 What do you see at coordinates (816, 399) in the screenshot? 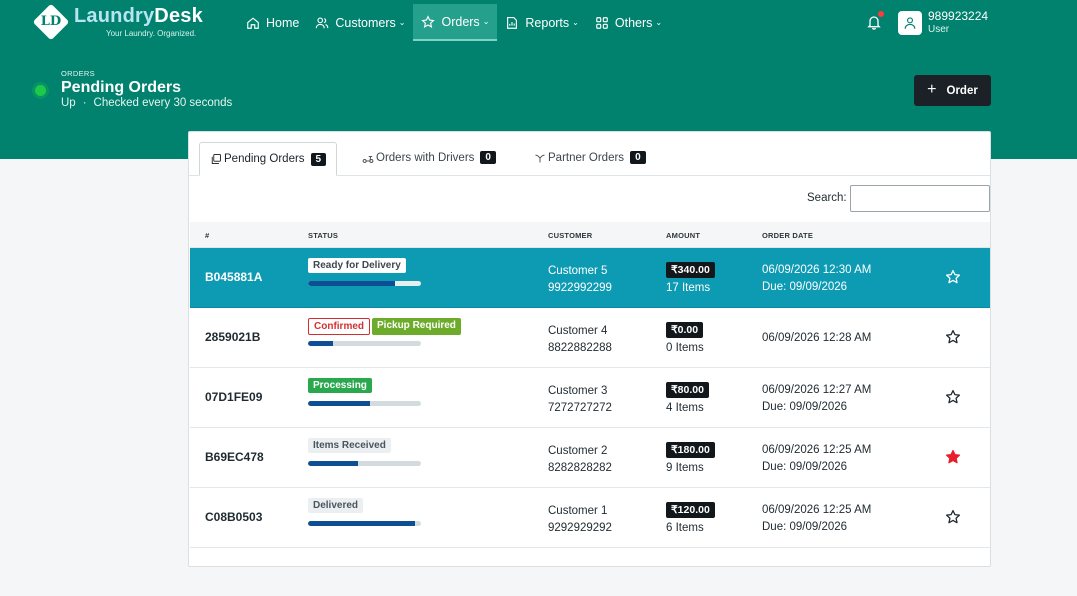
I see `order-date-cell: 06/09/2026 12:27 AM Due: 09/09/2026` at bounding box center [816, 399].